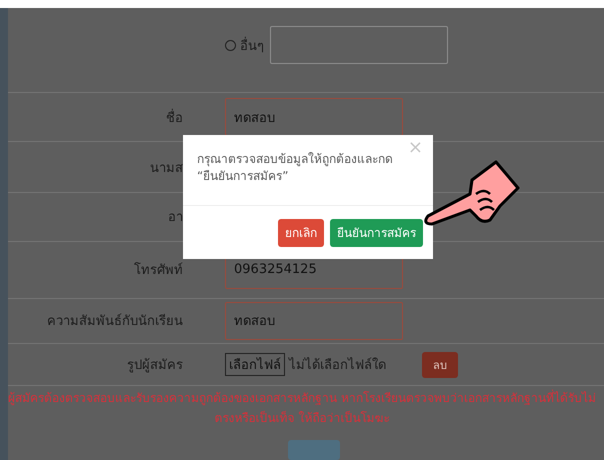 Image resolution: width=604 pixels, height=460 pixels. What do you see at coordinates (155, 366) in the screenshot?
I see `field-label: รูปผู้สมัคร` at bounding box center [155, 366].